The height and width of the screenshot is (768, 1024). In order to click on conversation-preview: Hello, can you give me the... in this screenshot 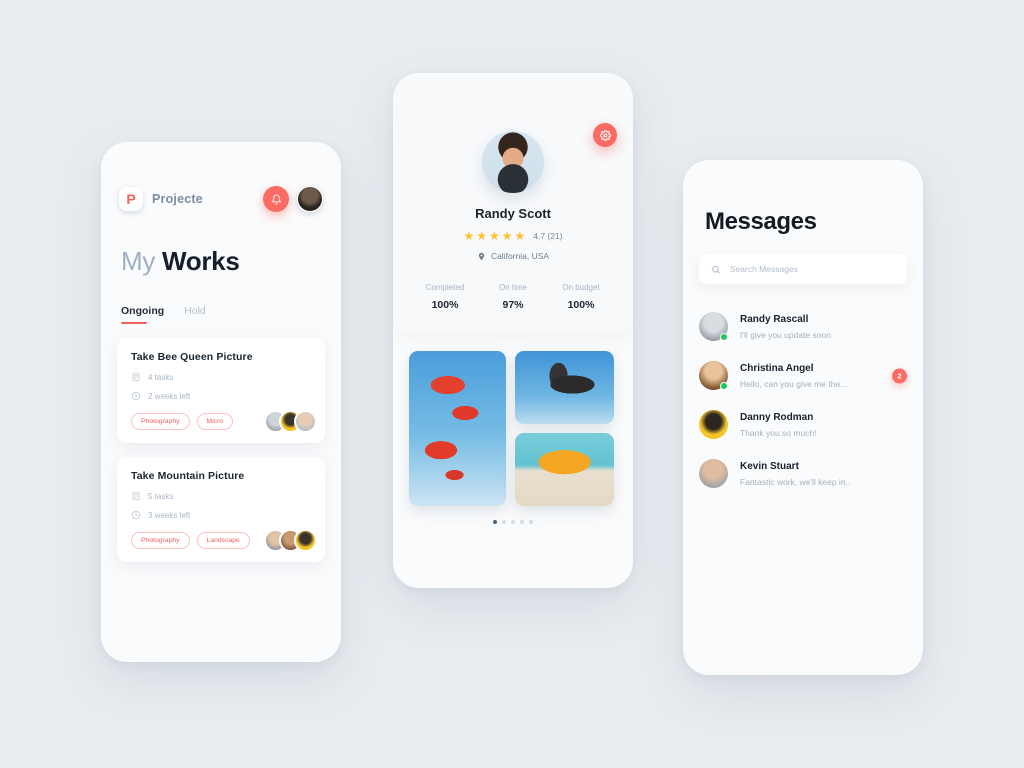, I will do `click(794, 383)`.